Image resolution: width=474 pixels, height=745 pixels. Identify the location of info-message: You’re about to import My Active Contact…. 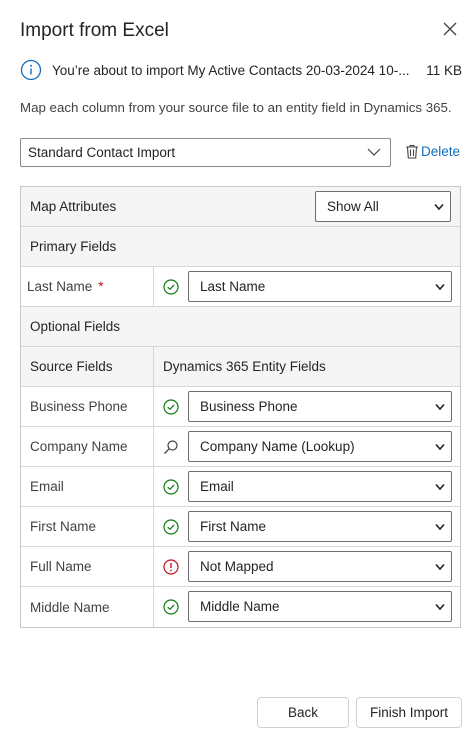
(231, 70).